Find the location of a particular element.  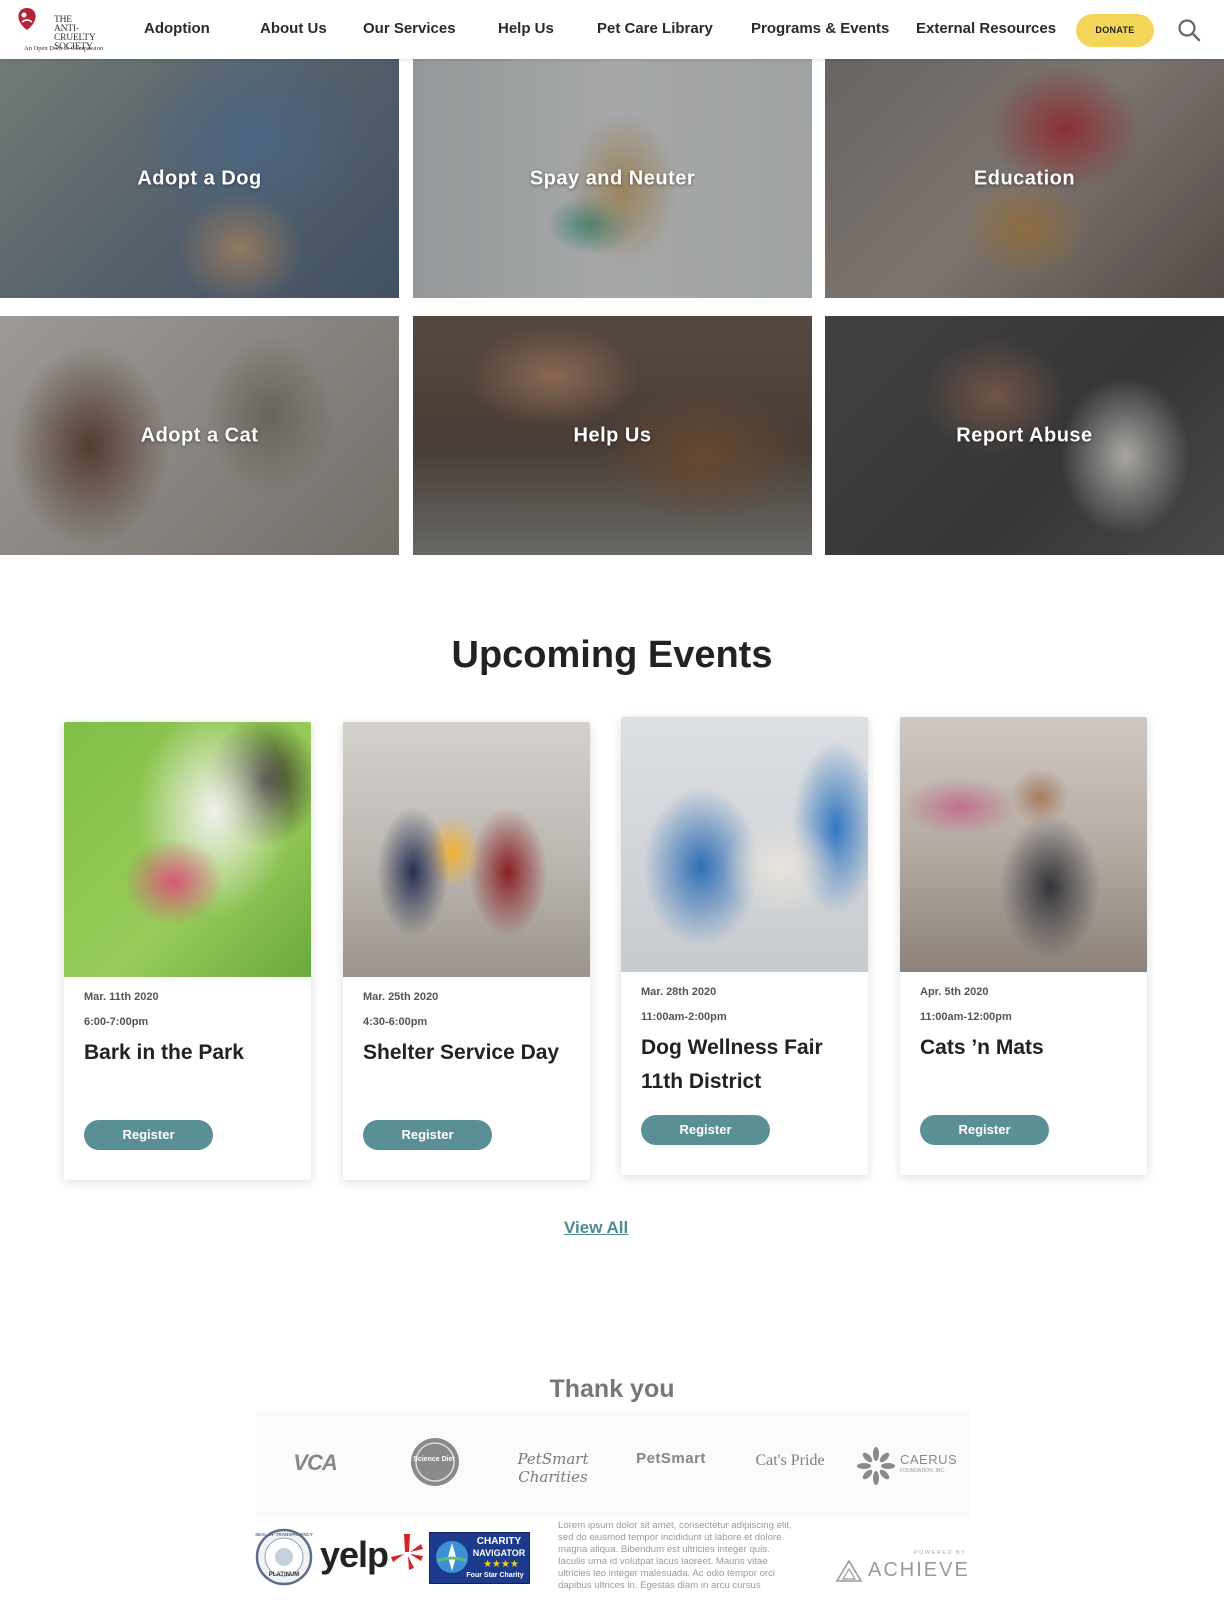

event-title: Dog Wellness Fair 11th District is located at coordinates (732, 1064).